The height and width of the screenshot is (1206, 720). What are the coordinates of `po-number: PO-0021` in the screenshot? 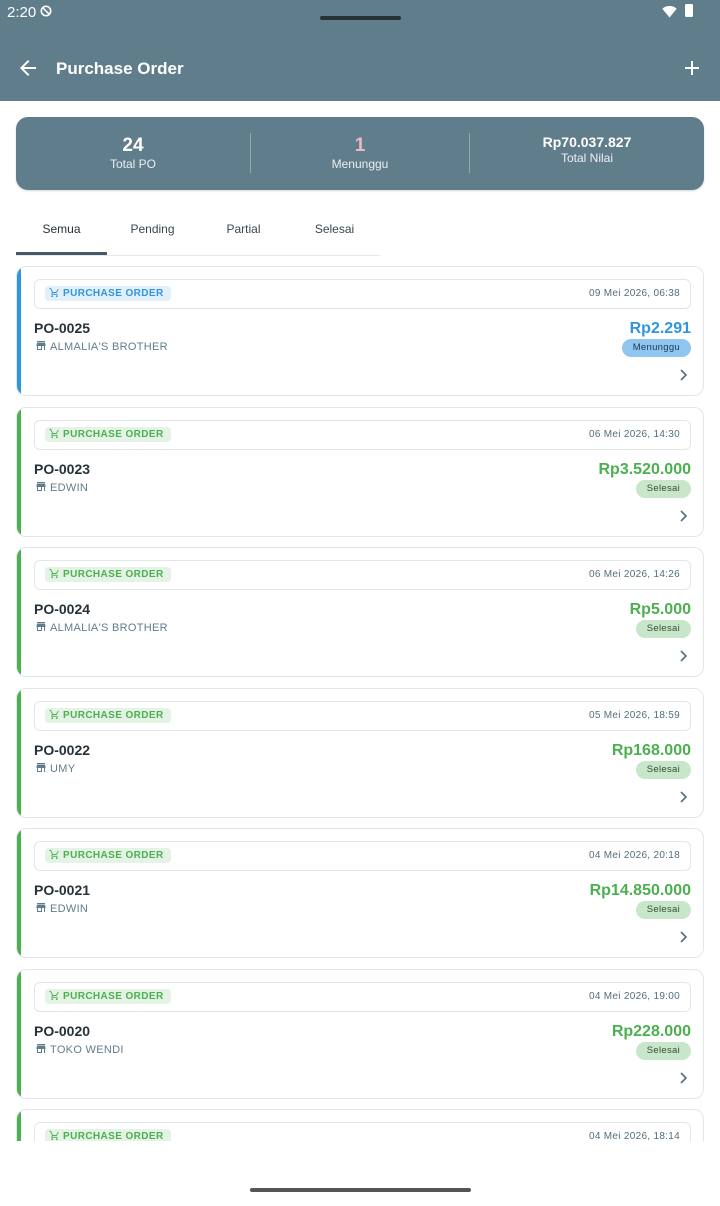 It's located at (62, 890).